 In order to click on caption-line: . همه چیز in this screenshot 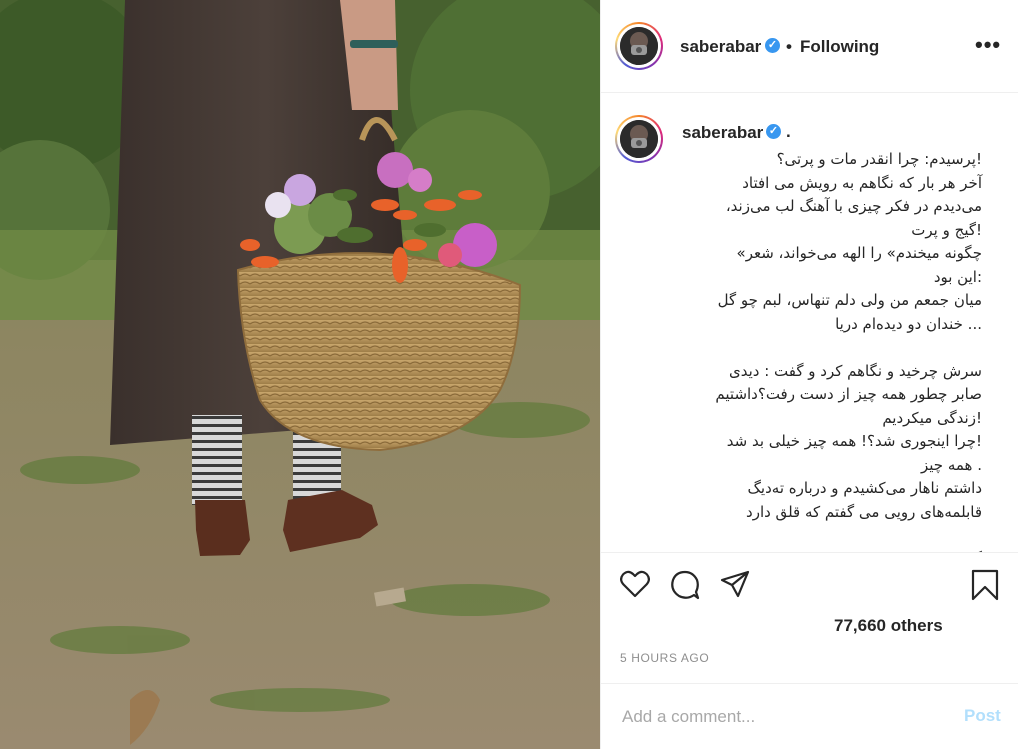, I will do `click(951, 464)`.